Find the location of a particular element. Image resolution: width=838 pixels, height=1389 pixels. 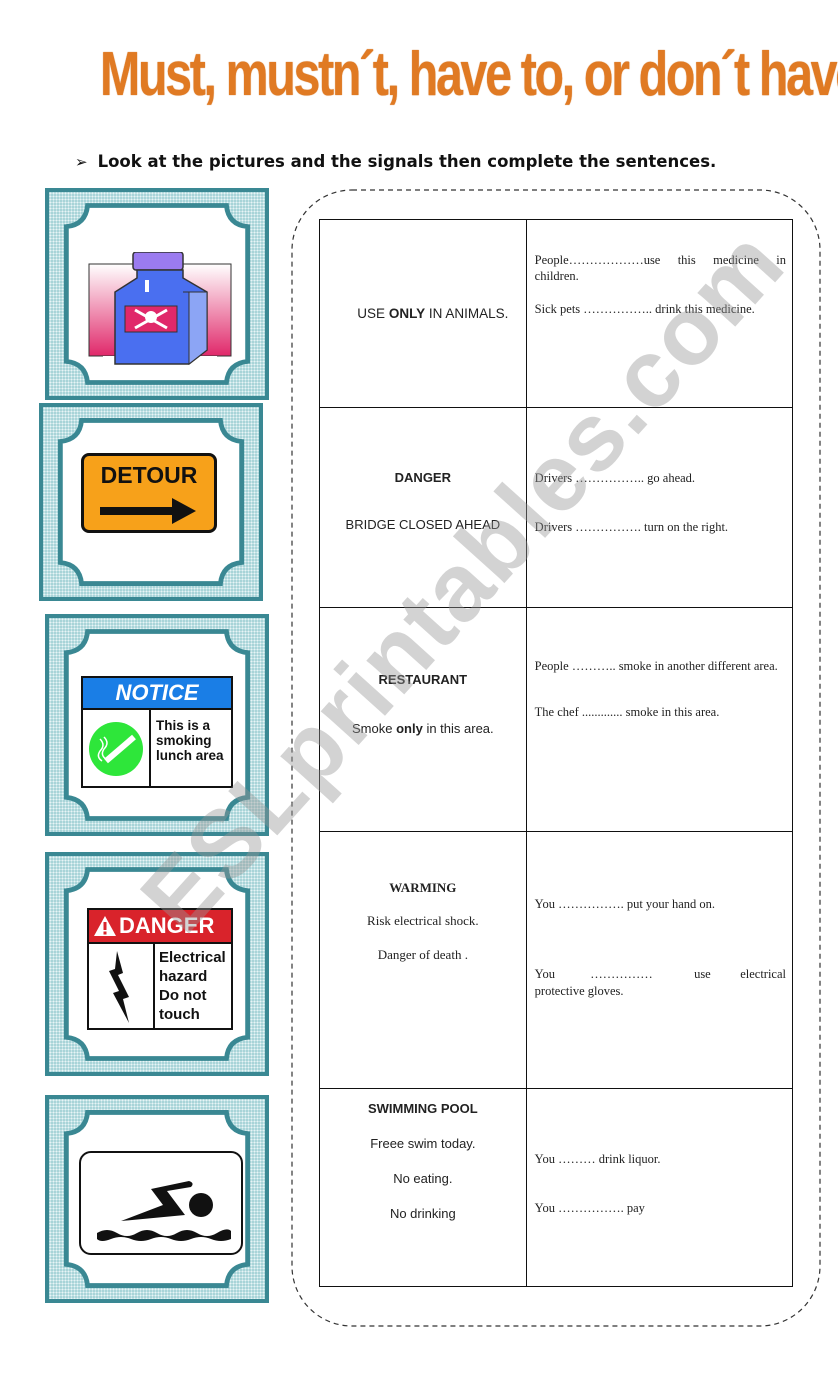

sentence: You ……… drink liquor. is located at coordinates (597, 1159).